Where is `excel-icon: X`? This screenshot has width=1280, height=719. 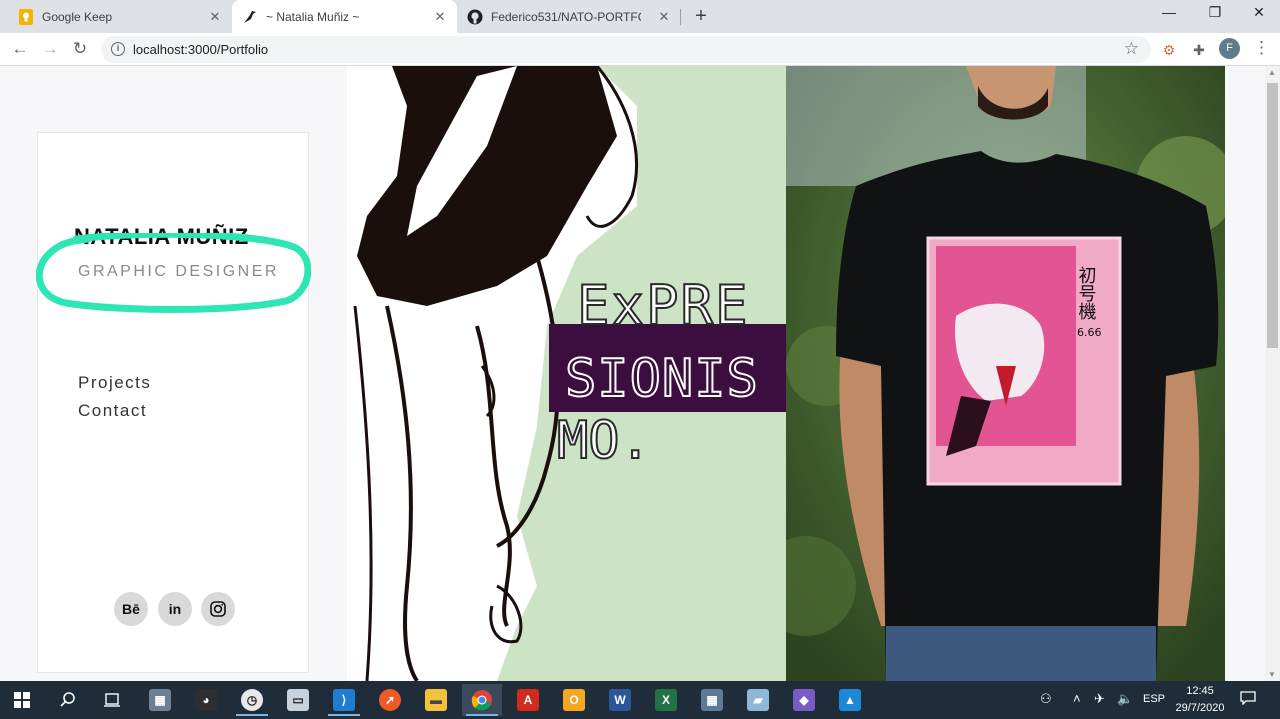
excel-icon: X is located at coordinates (666, 700).